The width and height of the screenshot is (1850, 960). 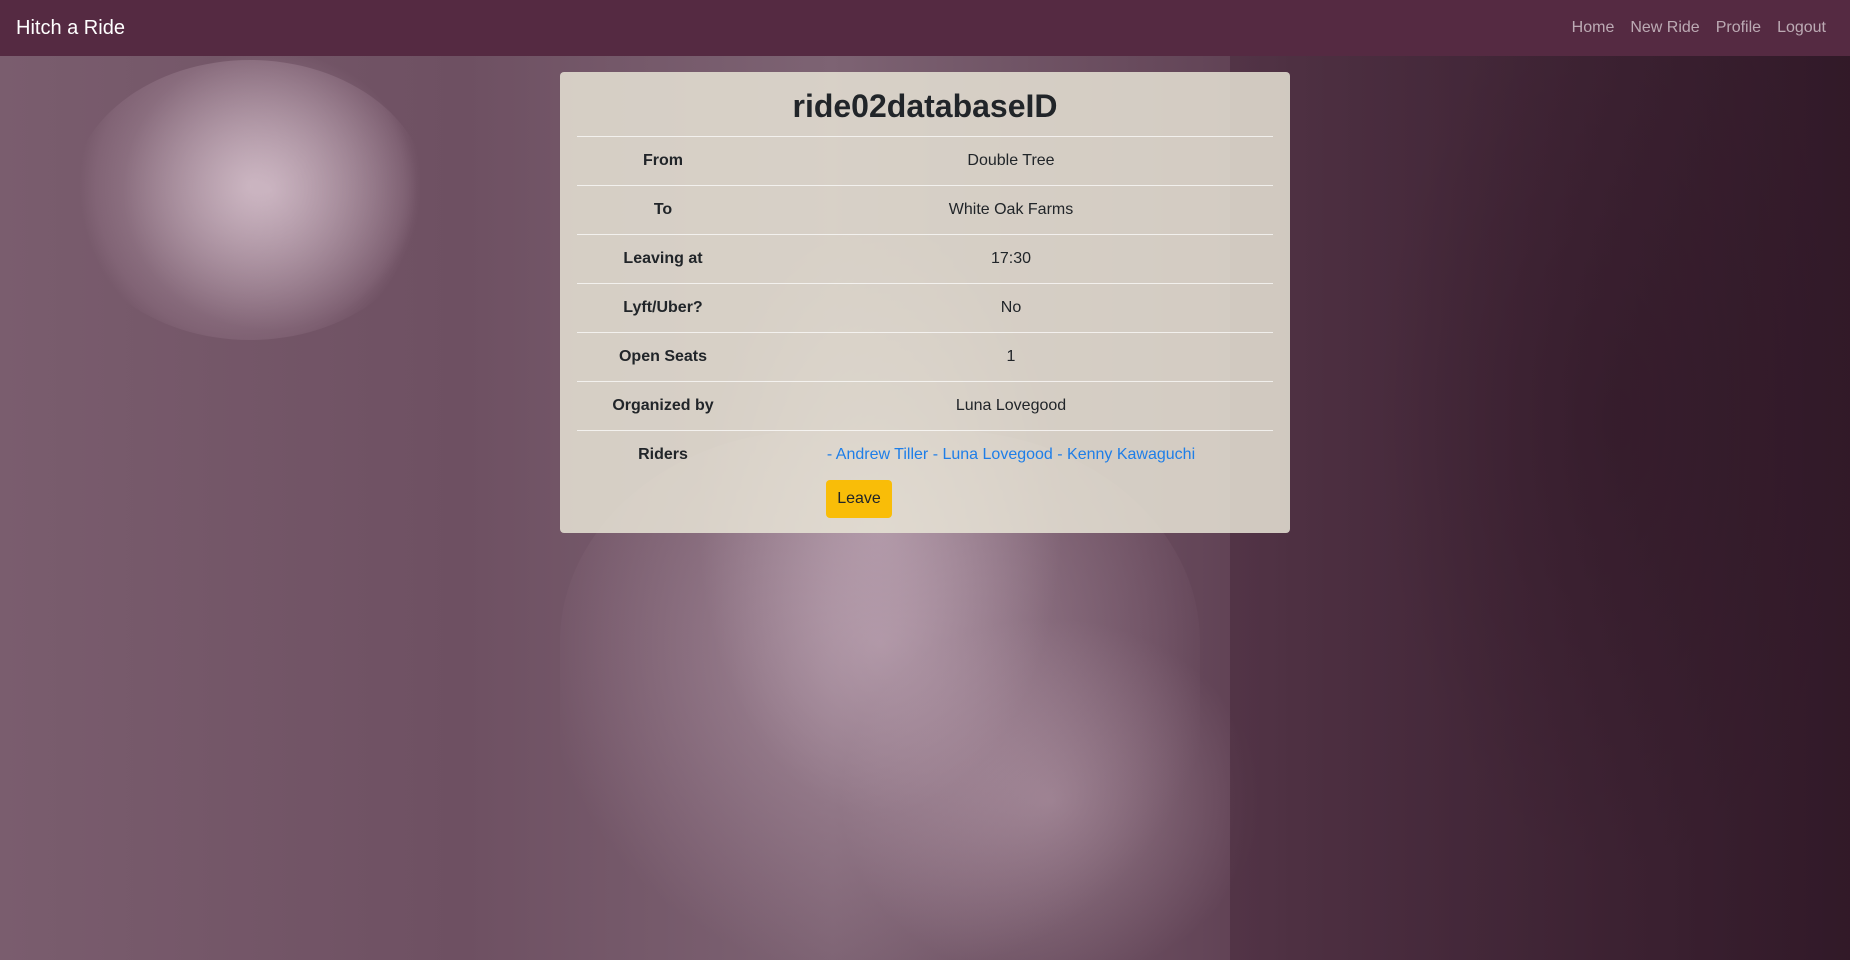 I want to click on background-bouquet, so click(x=250, y=200).